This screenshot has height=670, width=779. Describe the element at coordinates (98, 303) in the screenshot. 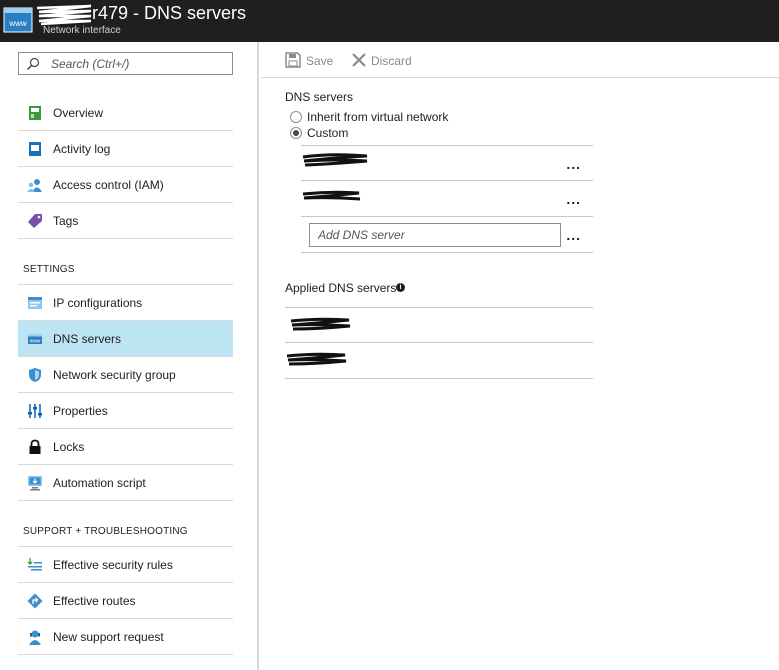

I see `sidebar-item-label: IP configurations` at that location.